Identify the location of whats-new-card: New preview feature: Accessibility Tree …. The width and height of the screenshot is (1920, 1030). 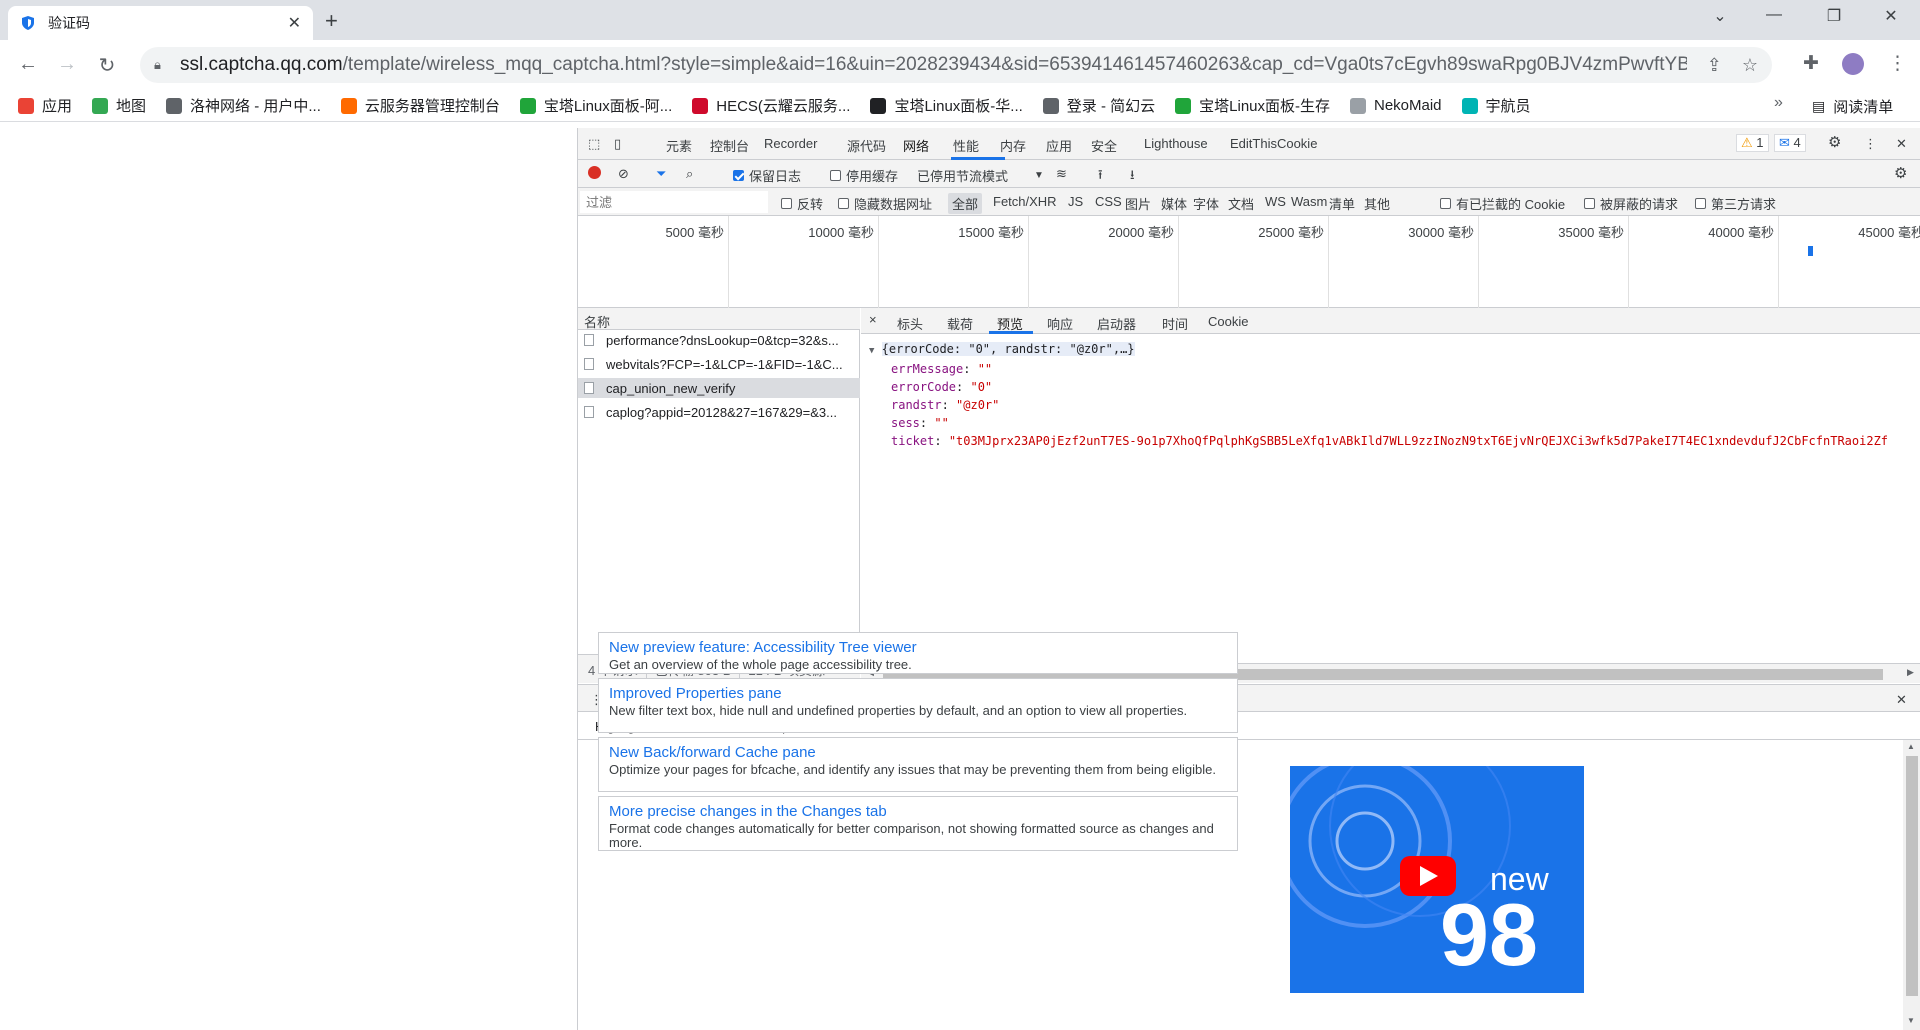
(918, 653).